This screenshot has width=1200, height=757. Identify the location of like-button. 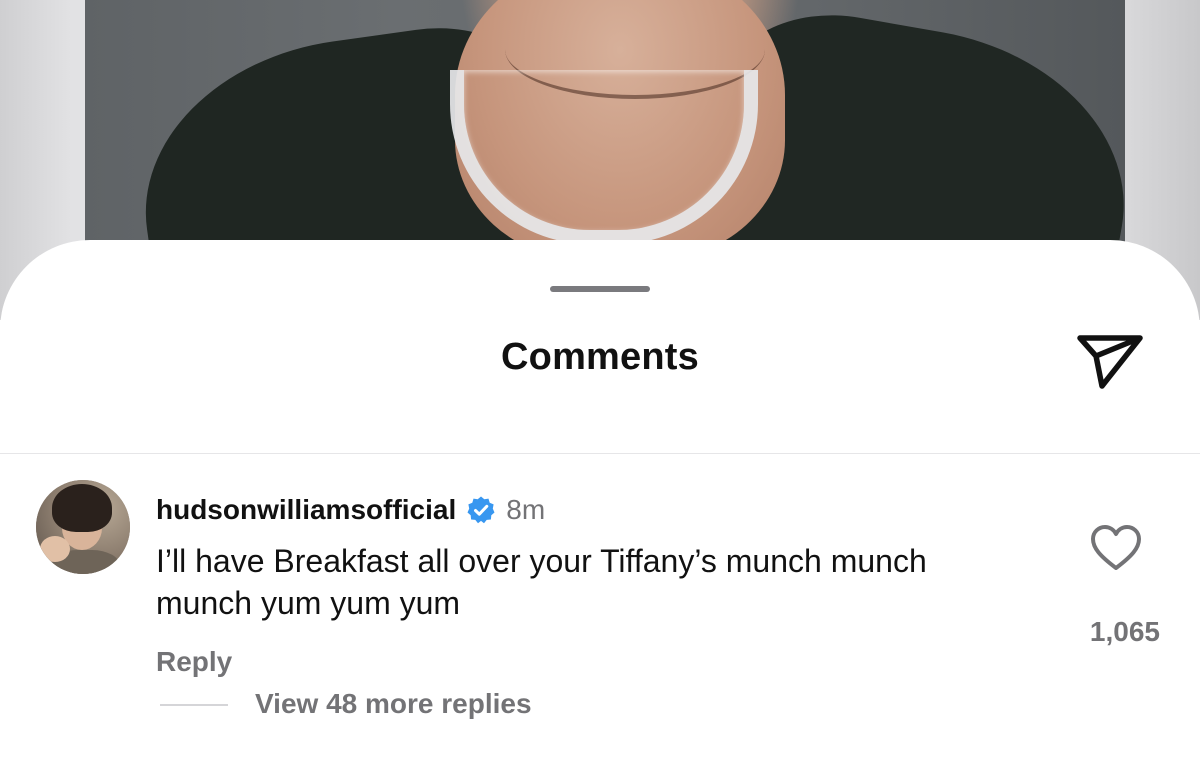
(1116, 548).